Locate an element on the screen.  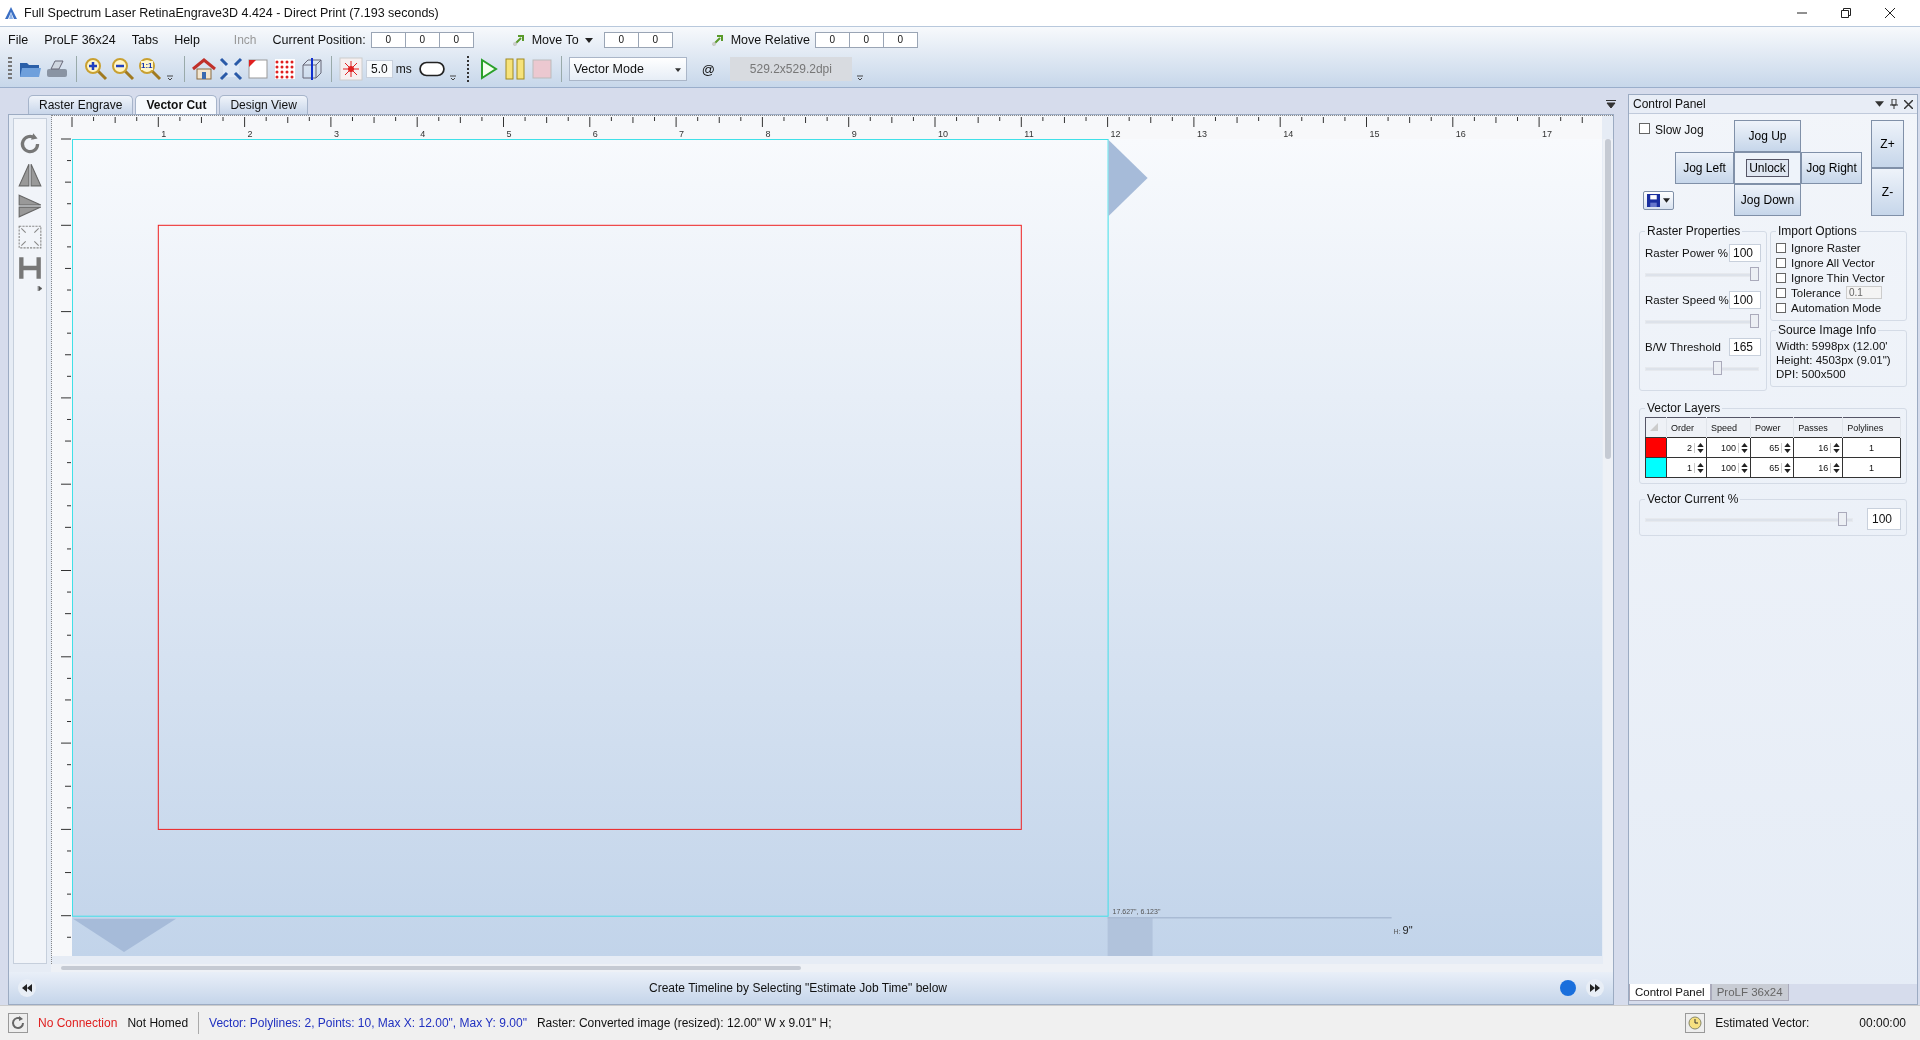
mirror-horizontal-icon is located at coordinates (30, 175).